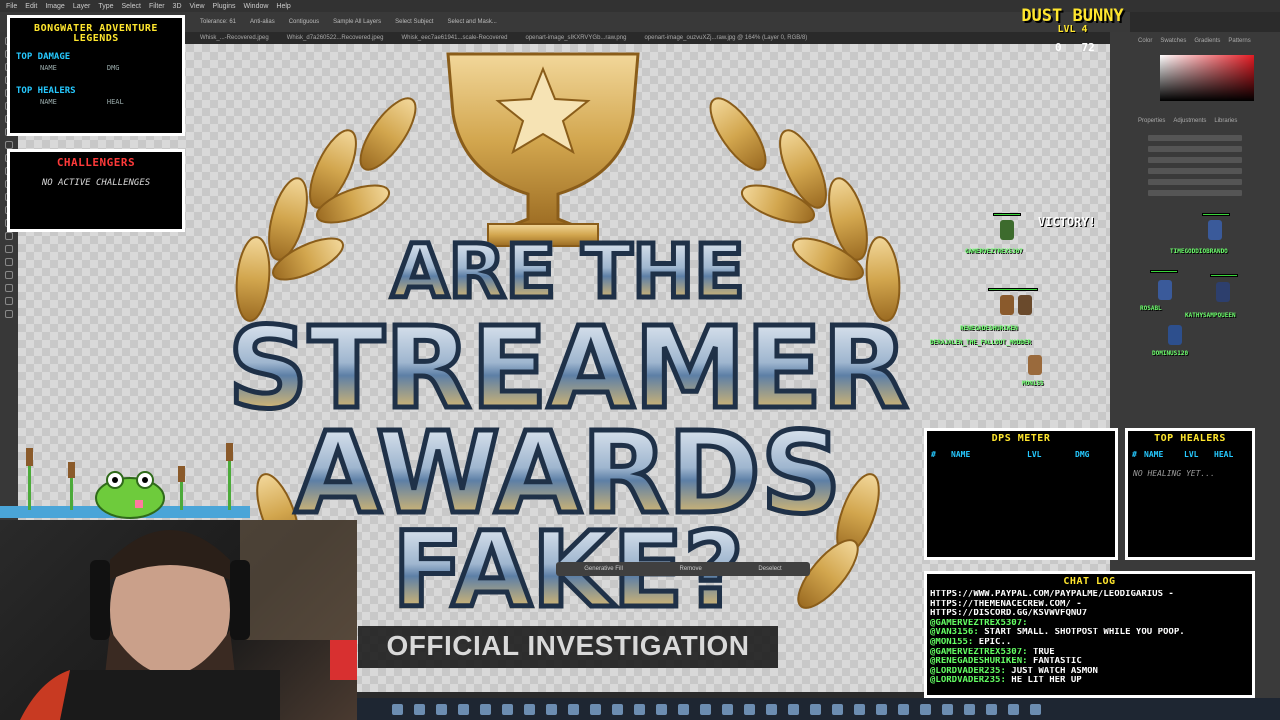 This screenshot has height=720, width=1280. Describe the element at coordinates (1091, 653) in the screenshot. I see `chat-message: @GAMERVEZTREX5307: TRUE` at that location.